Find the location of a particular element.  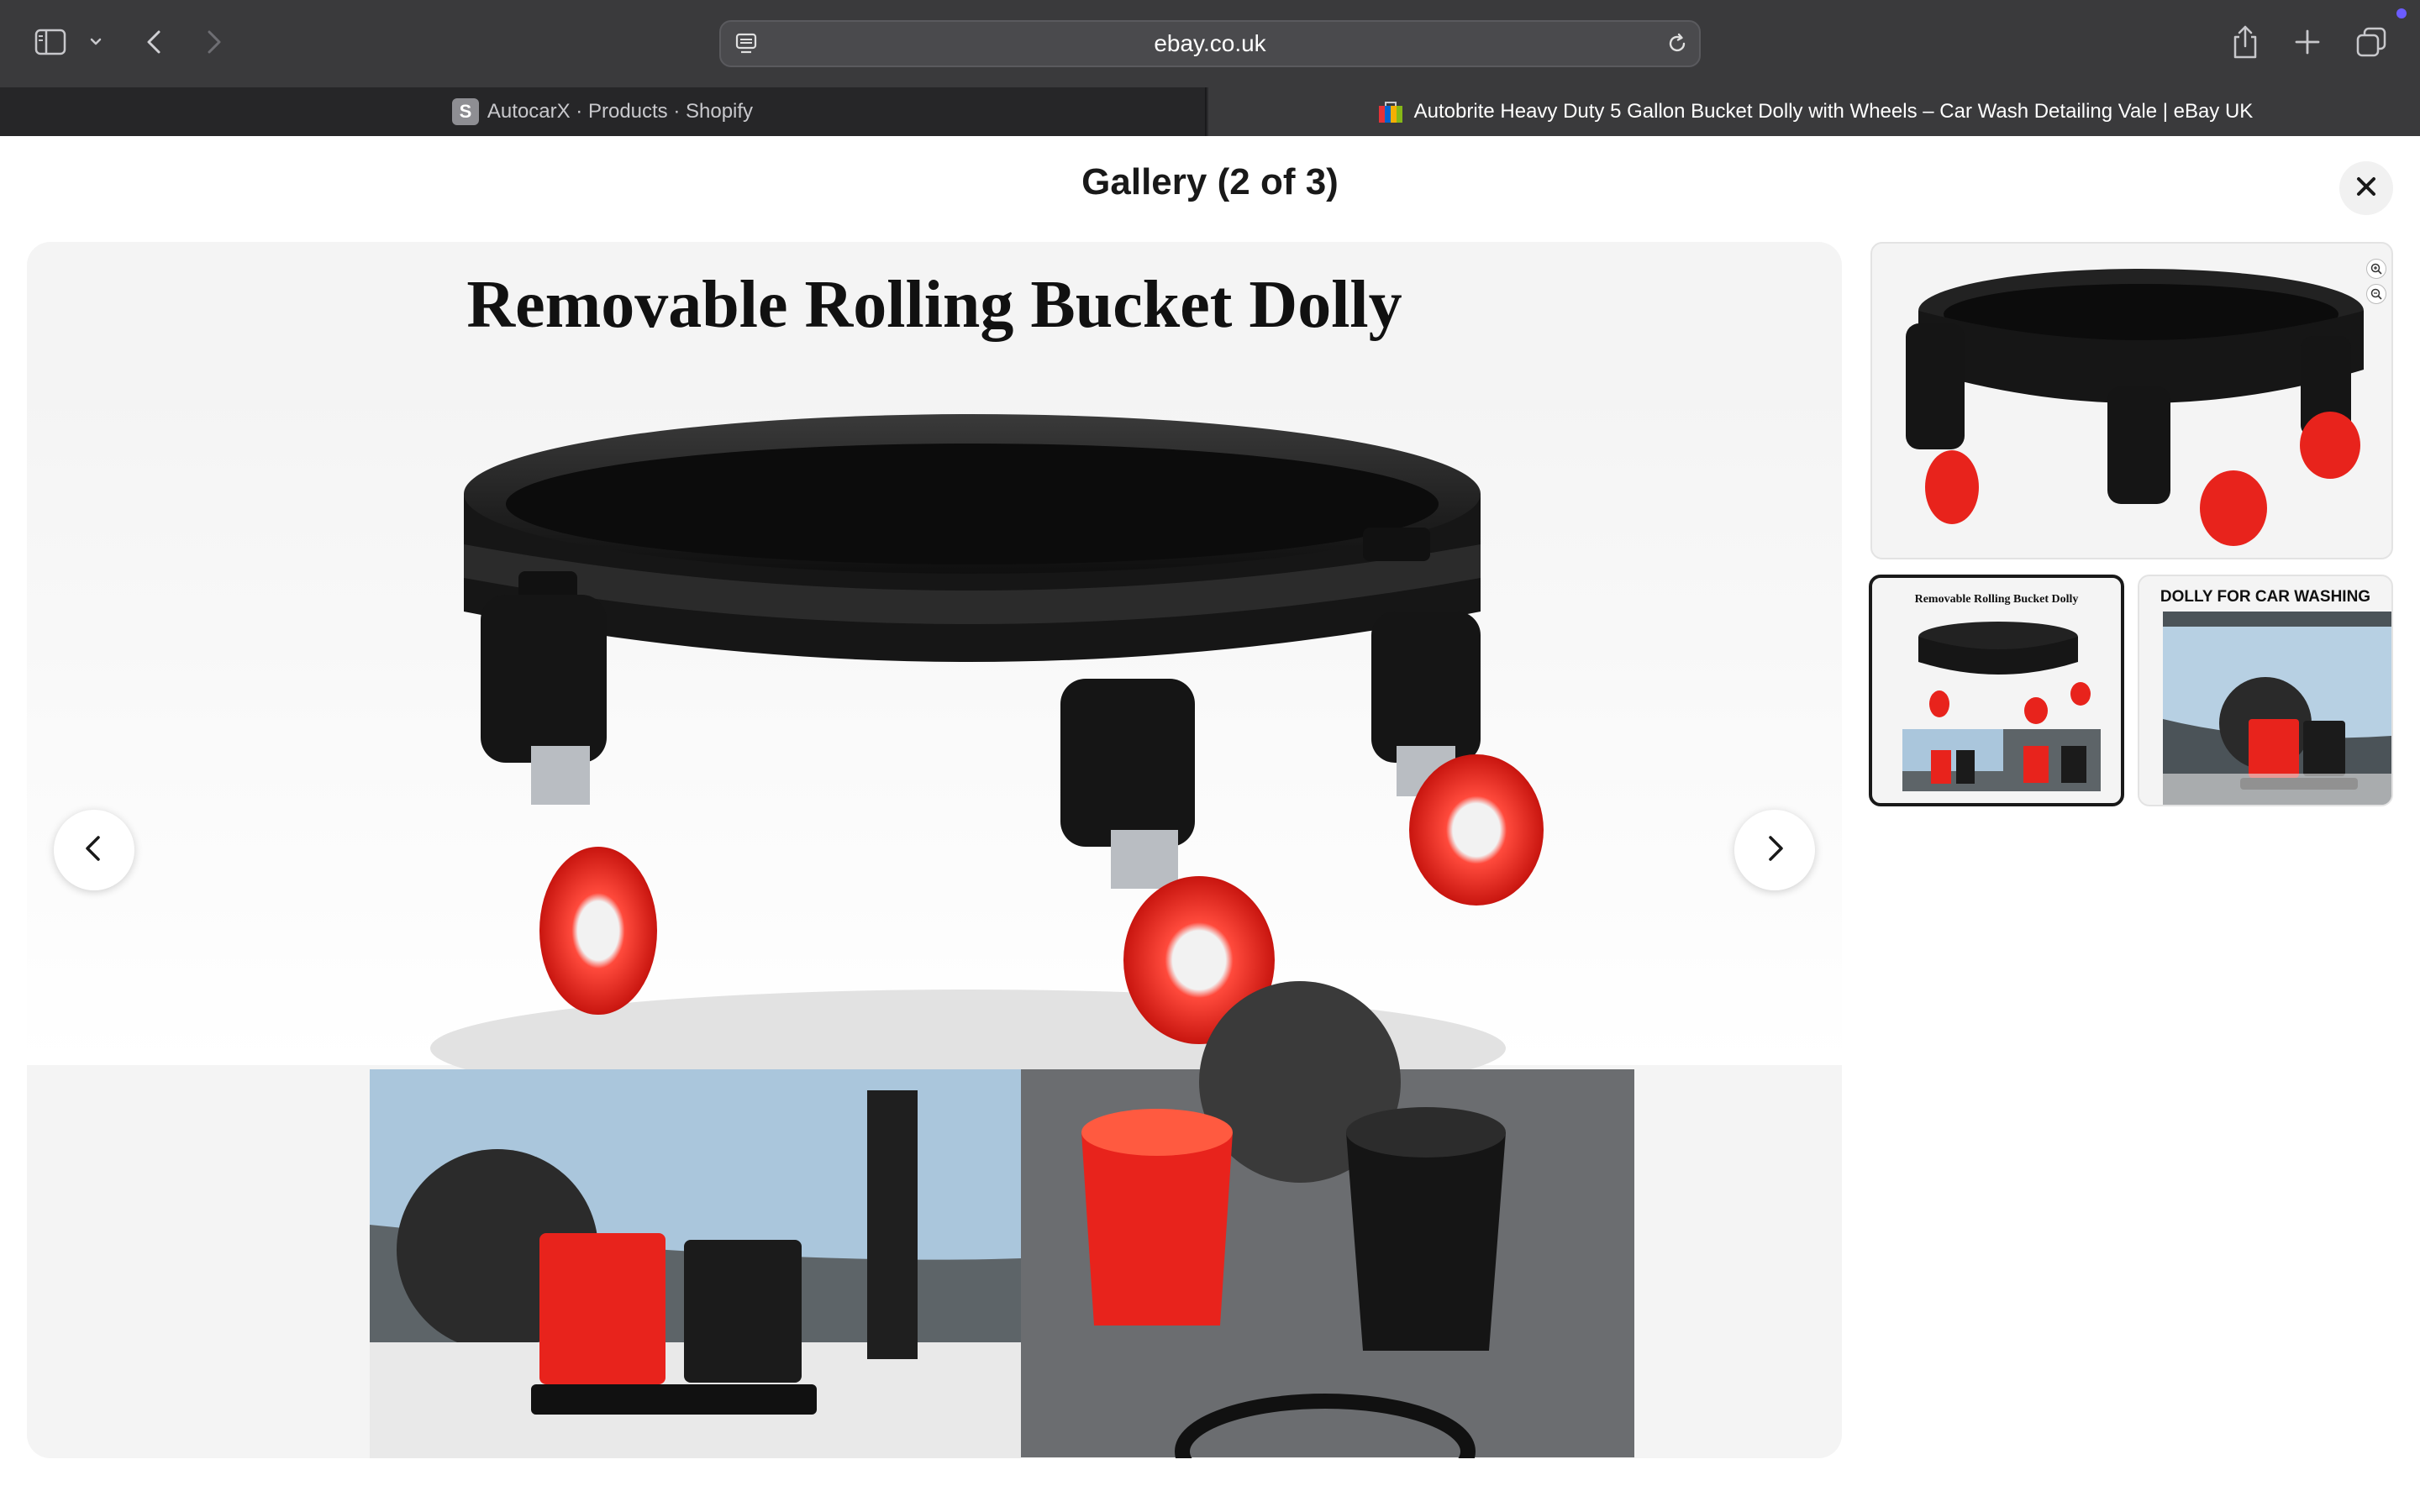

address-bar: ebay.co.uk is located at coordinates (1210, 43).